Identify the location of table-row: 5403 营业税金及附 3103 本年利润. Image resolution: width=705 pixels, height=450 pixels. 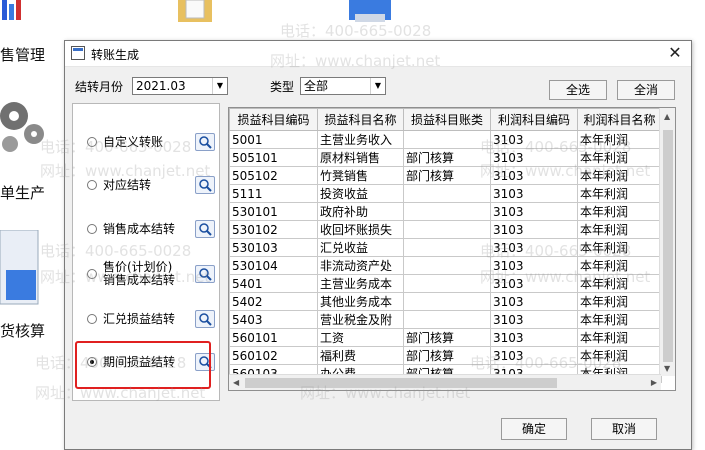
(445, 319).